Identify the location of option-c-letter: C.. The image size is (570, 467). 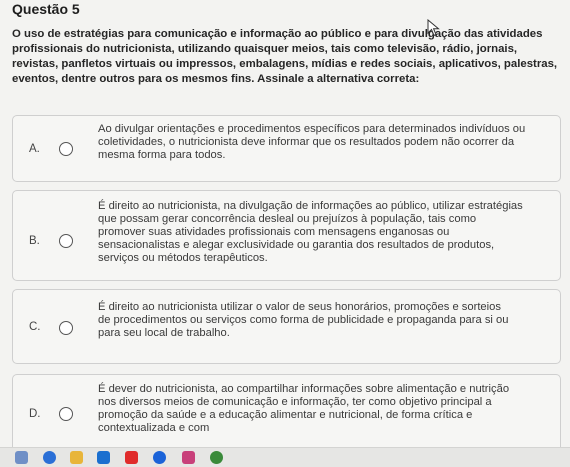
(35, 327).